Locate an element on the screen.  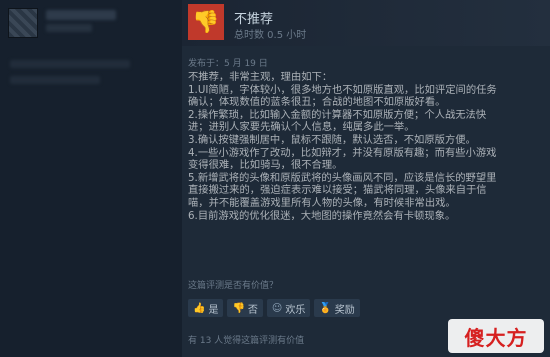
award-button: 🏅 奖励 is located at coordinates (337, 308).